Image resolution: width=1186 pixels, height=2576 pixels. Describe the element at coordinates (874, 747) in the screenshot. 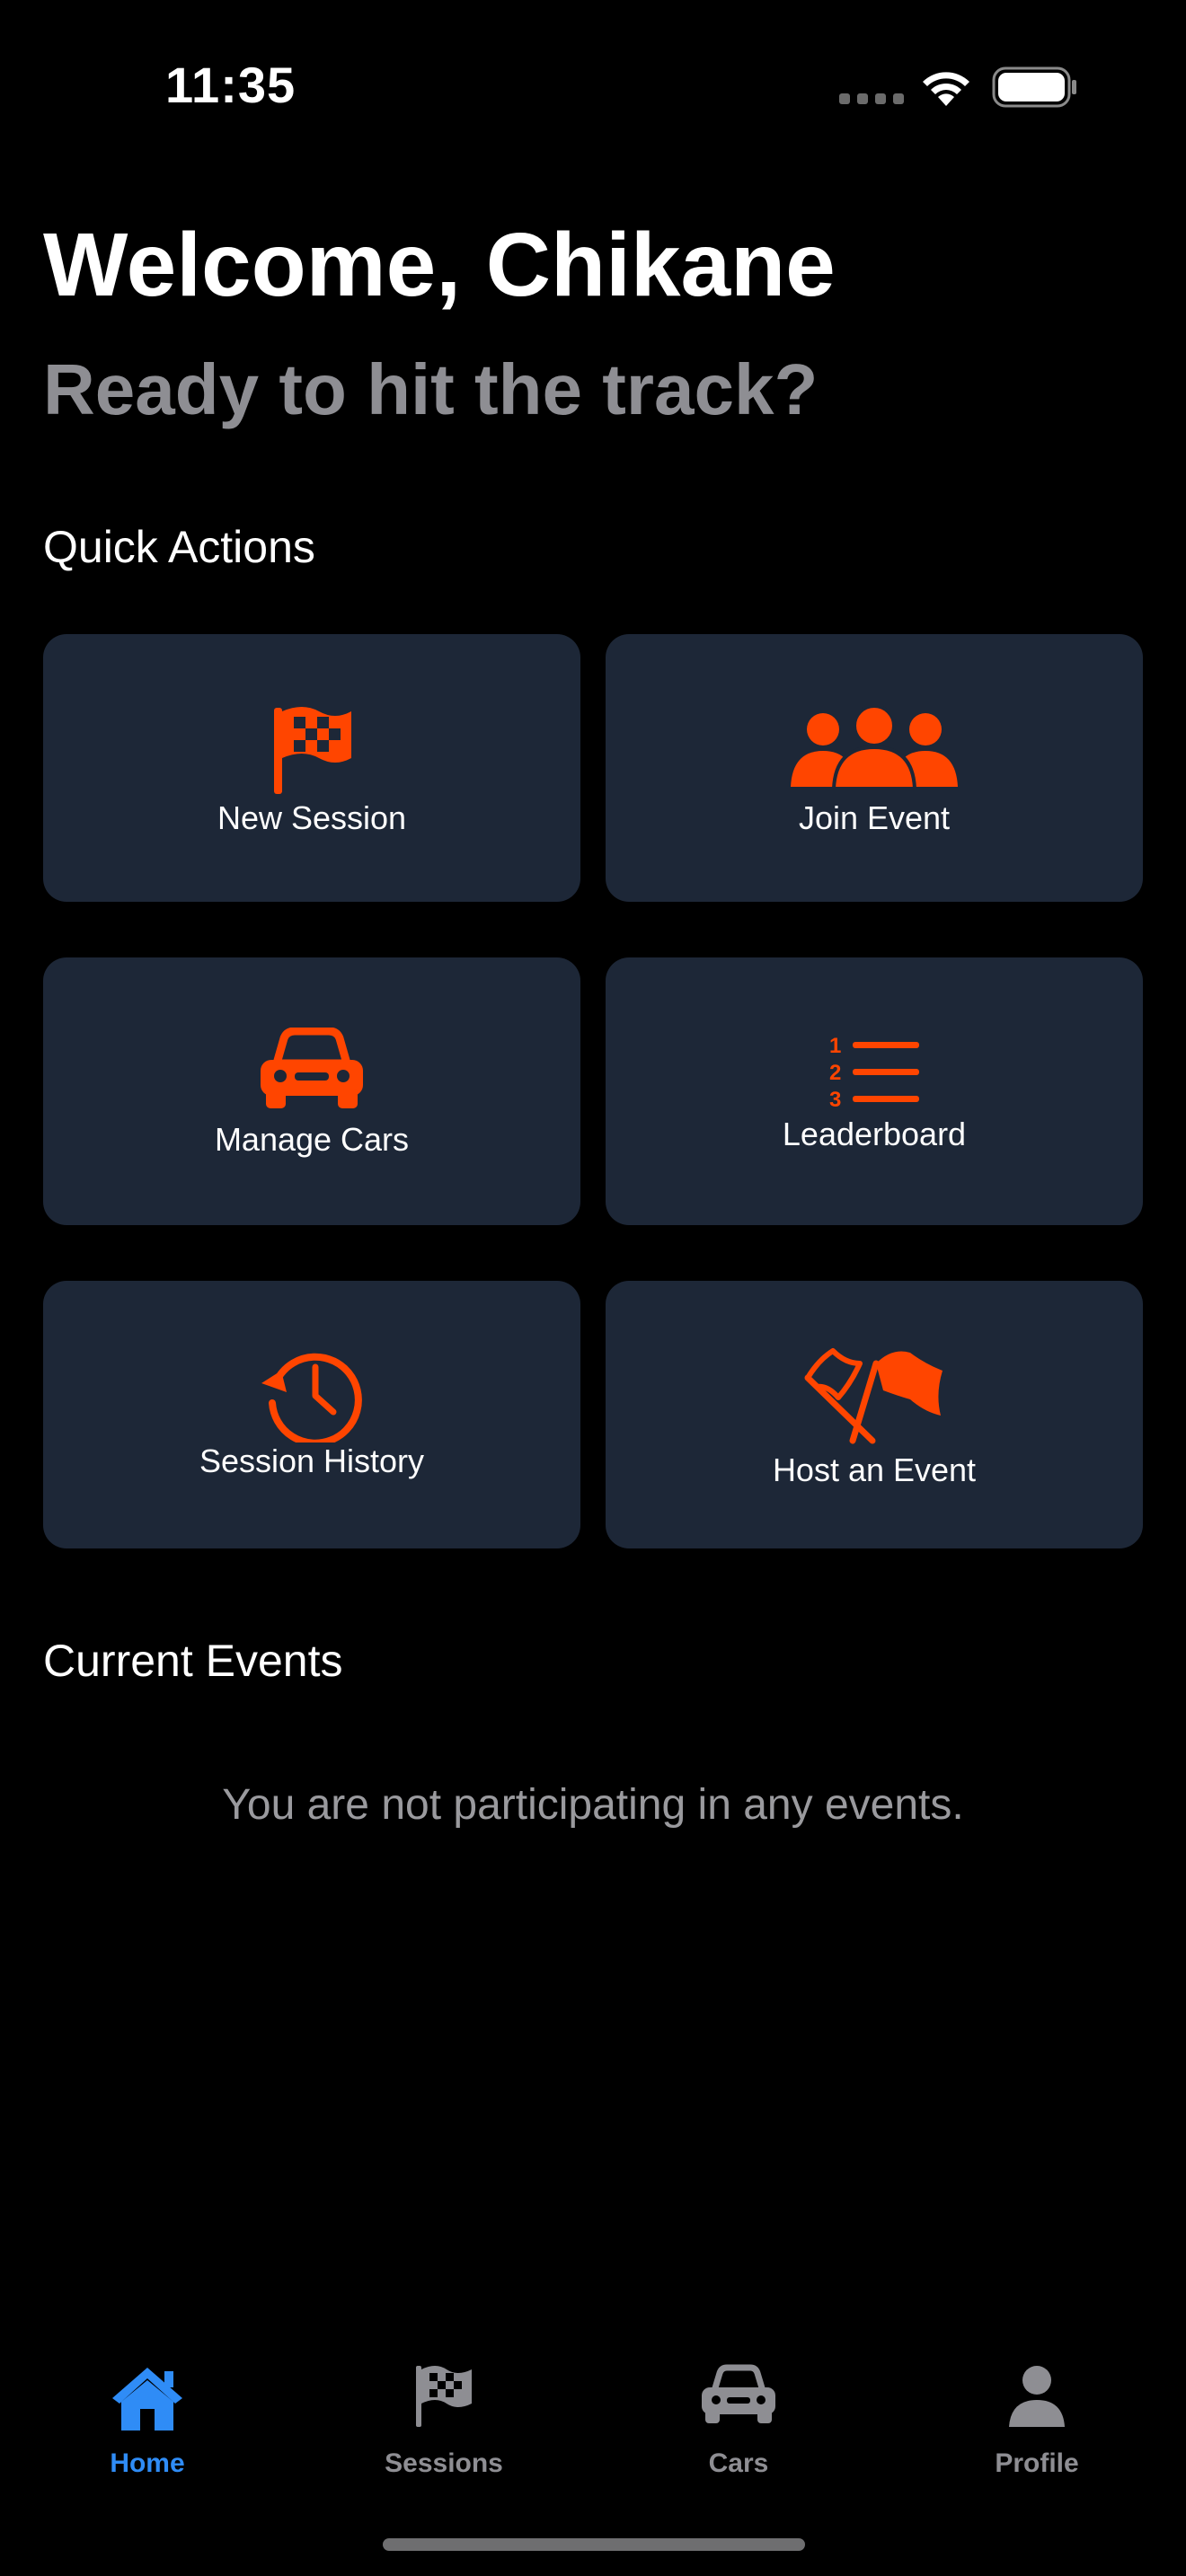

I see `group-icon` at that location.